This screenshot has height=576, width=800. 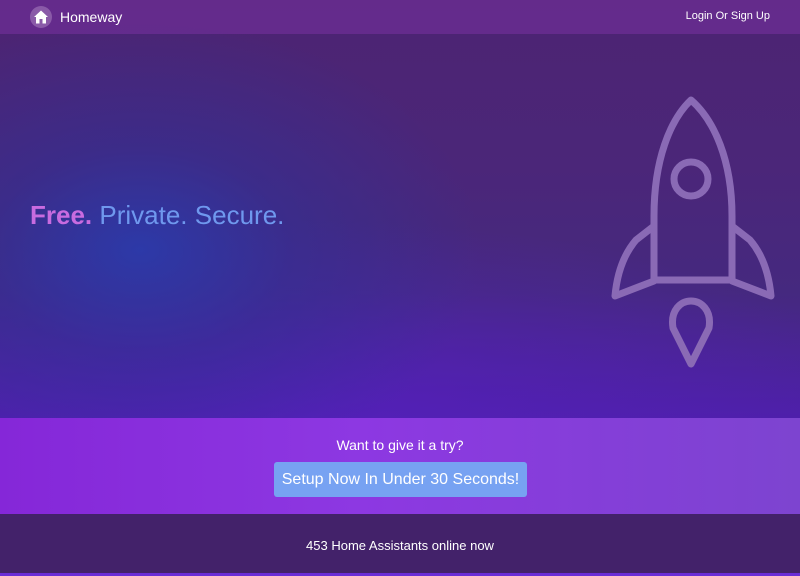 I want to click on tagline-free: Free., so click(x=61, y=215).